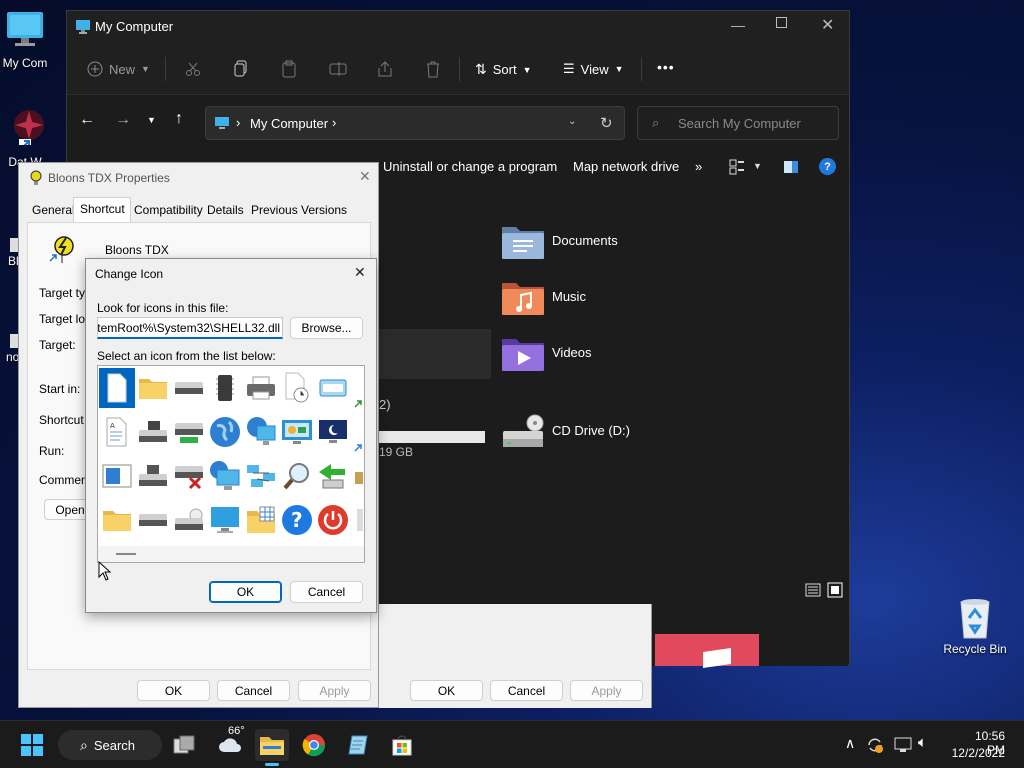 This screenshot has width=1024, height=768. What do you see at coordinates (225, 210) in the screenshot?
I see `tab-details: Details` at bounding box center [225, 210].